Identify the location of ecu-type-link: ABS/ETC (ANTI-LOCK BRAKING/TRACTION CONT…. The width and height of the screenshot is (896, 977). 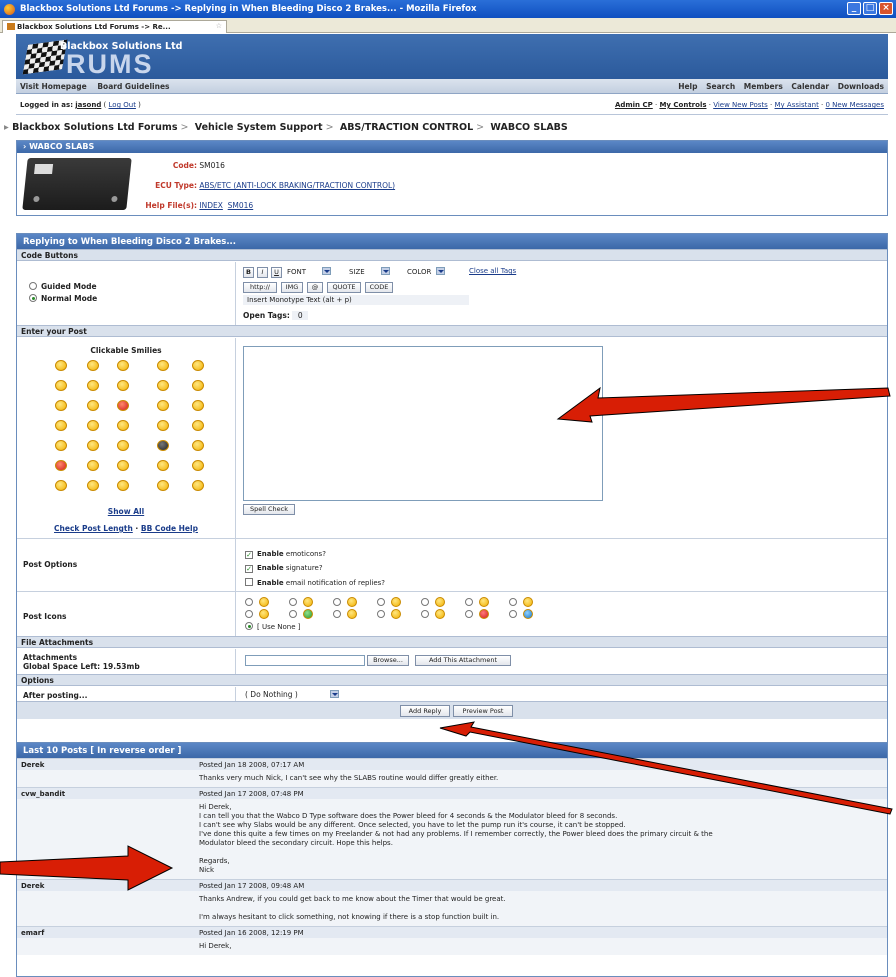
(297, 185).